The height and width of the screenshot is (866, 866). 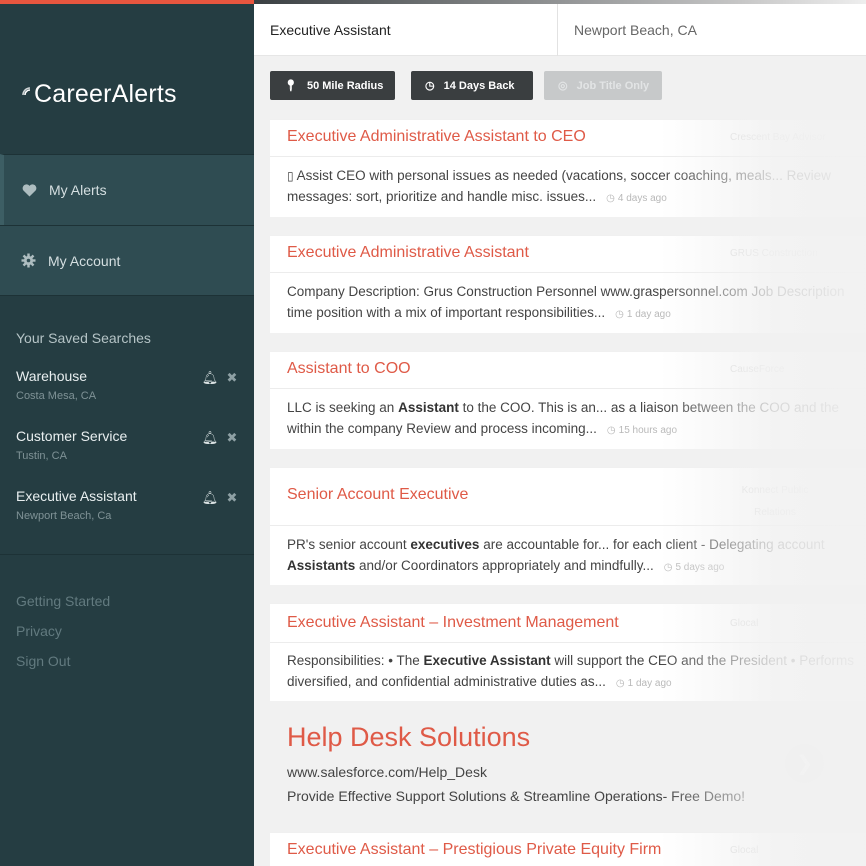 What do you see at coordinates (430, 86) in the screenshot?
I see `clock-icon: ◷` at bounding box center [430, 86].